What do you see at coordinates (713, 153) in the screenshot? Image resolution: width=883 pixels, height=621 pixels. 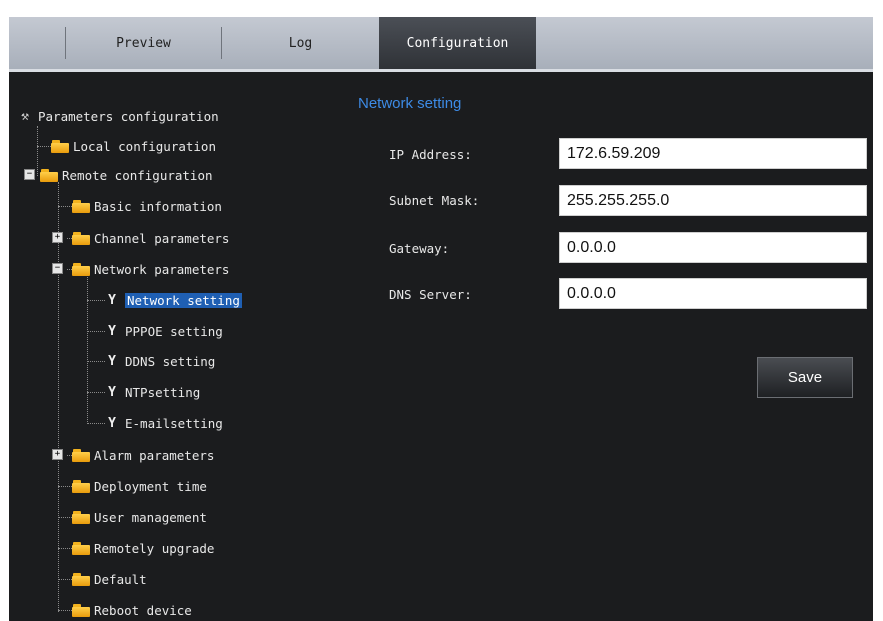 I see `ip-address-input` at bounding box center [713, 153].